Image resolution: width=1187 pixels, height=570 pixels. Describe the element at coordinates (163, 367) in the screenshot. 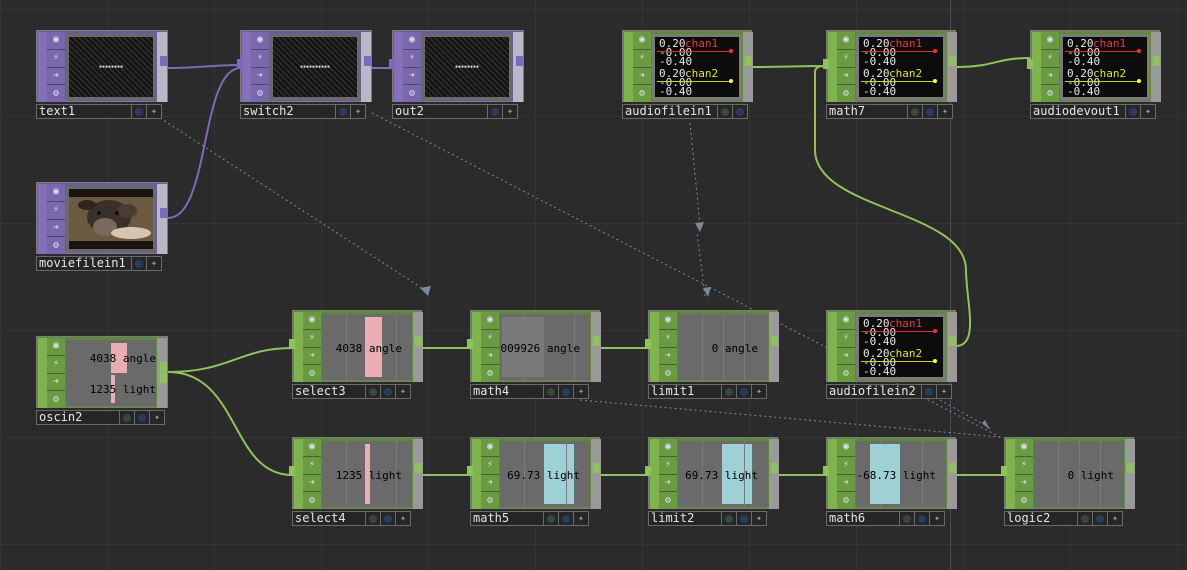

I see `output-connector-angle` at that location.